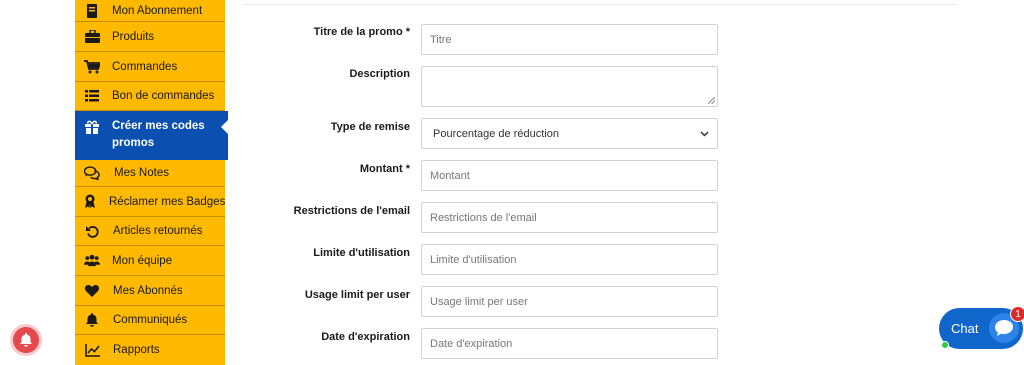  I want to click on sidebar-item-label: Créer mes codes promos, so click(158, 134).